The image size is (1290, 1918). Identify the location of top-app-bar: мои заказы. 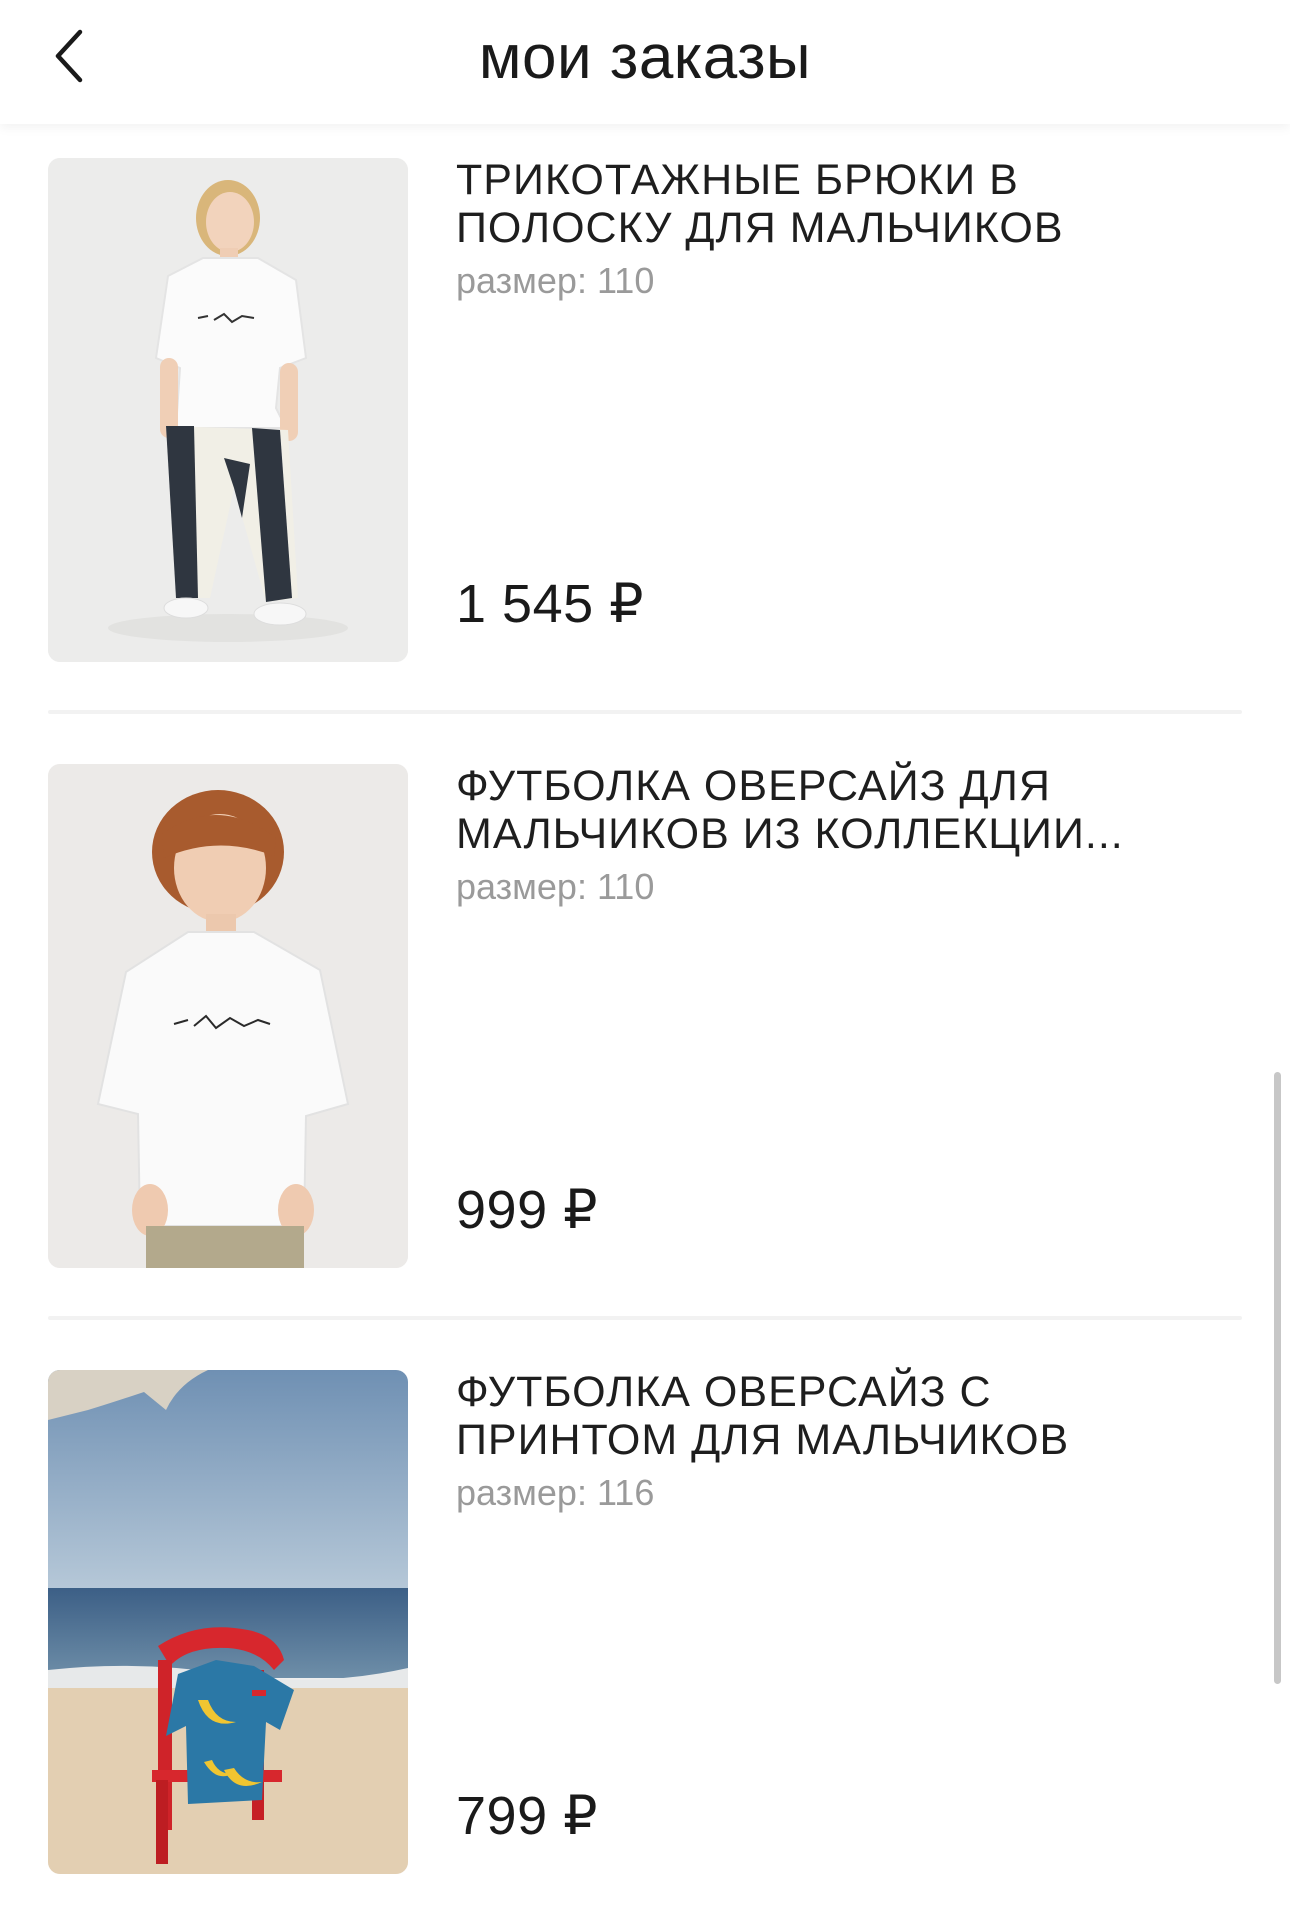
(645, 62).